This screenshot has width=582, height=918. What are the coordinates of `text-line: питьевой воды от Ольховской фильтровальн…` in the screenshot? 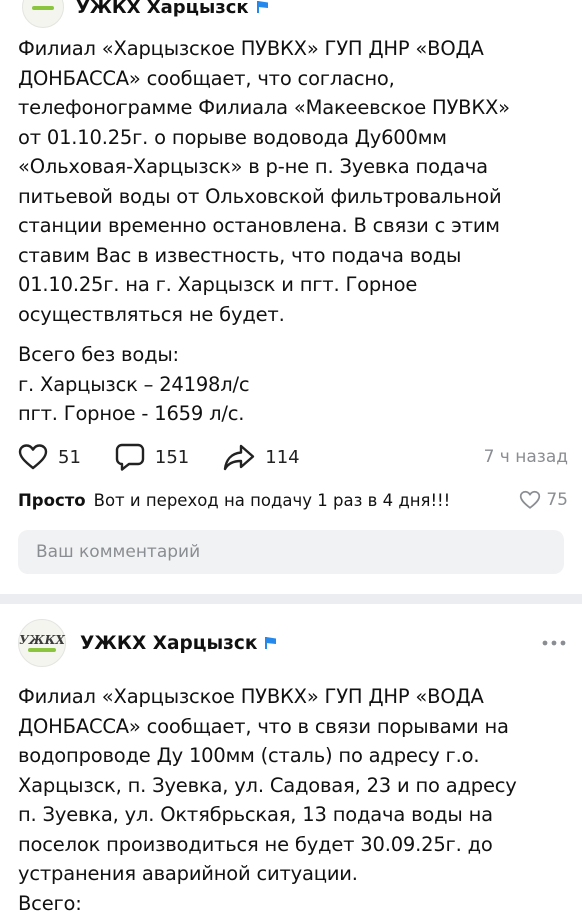 It's located at (260, 196).